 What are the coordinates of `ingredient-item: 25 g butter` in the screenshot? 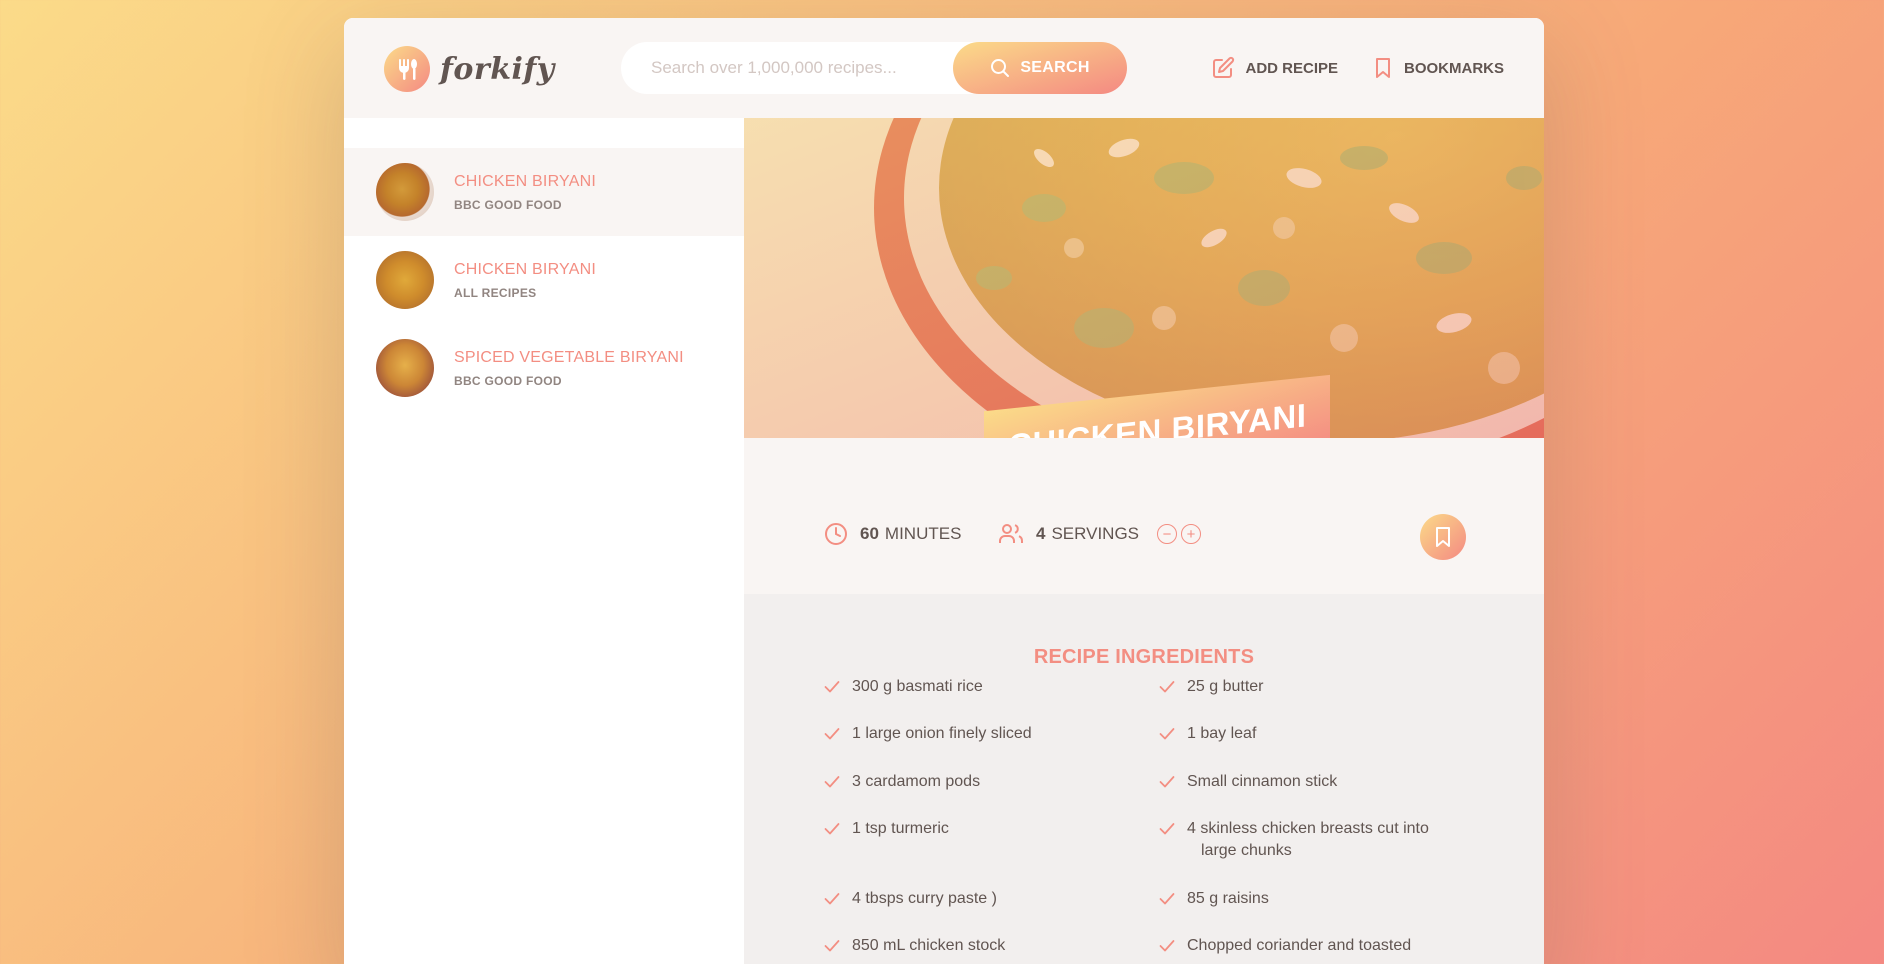 It's located at (1304, 687).